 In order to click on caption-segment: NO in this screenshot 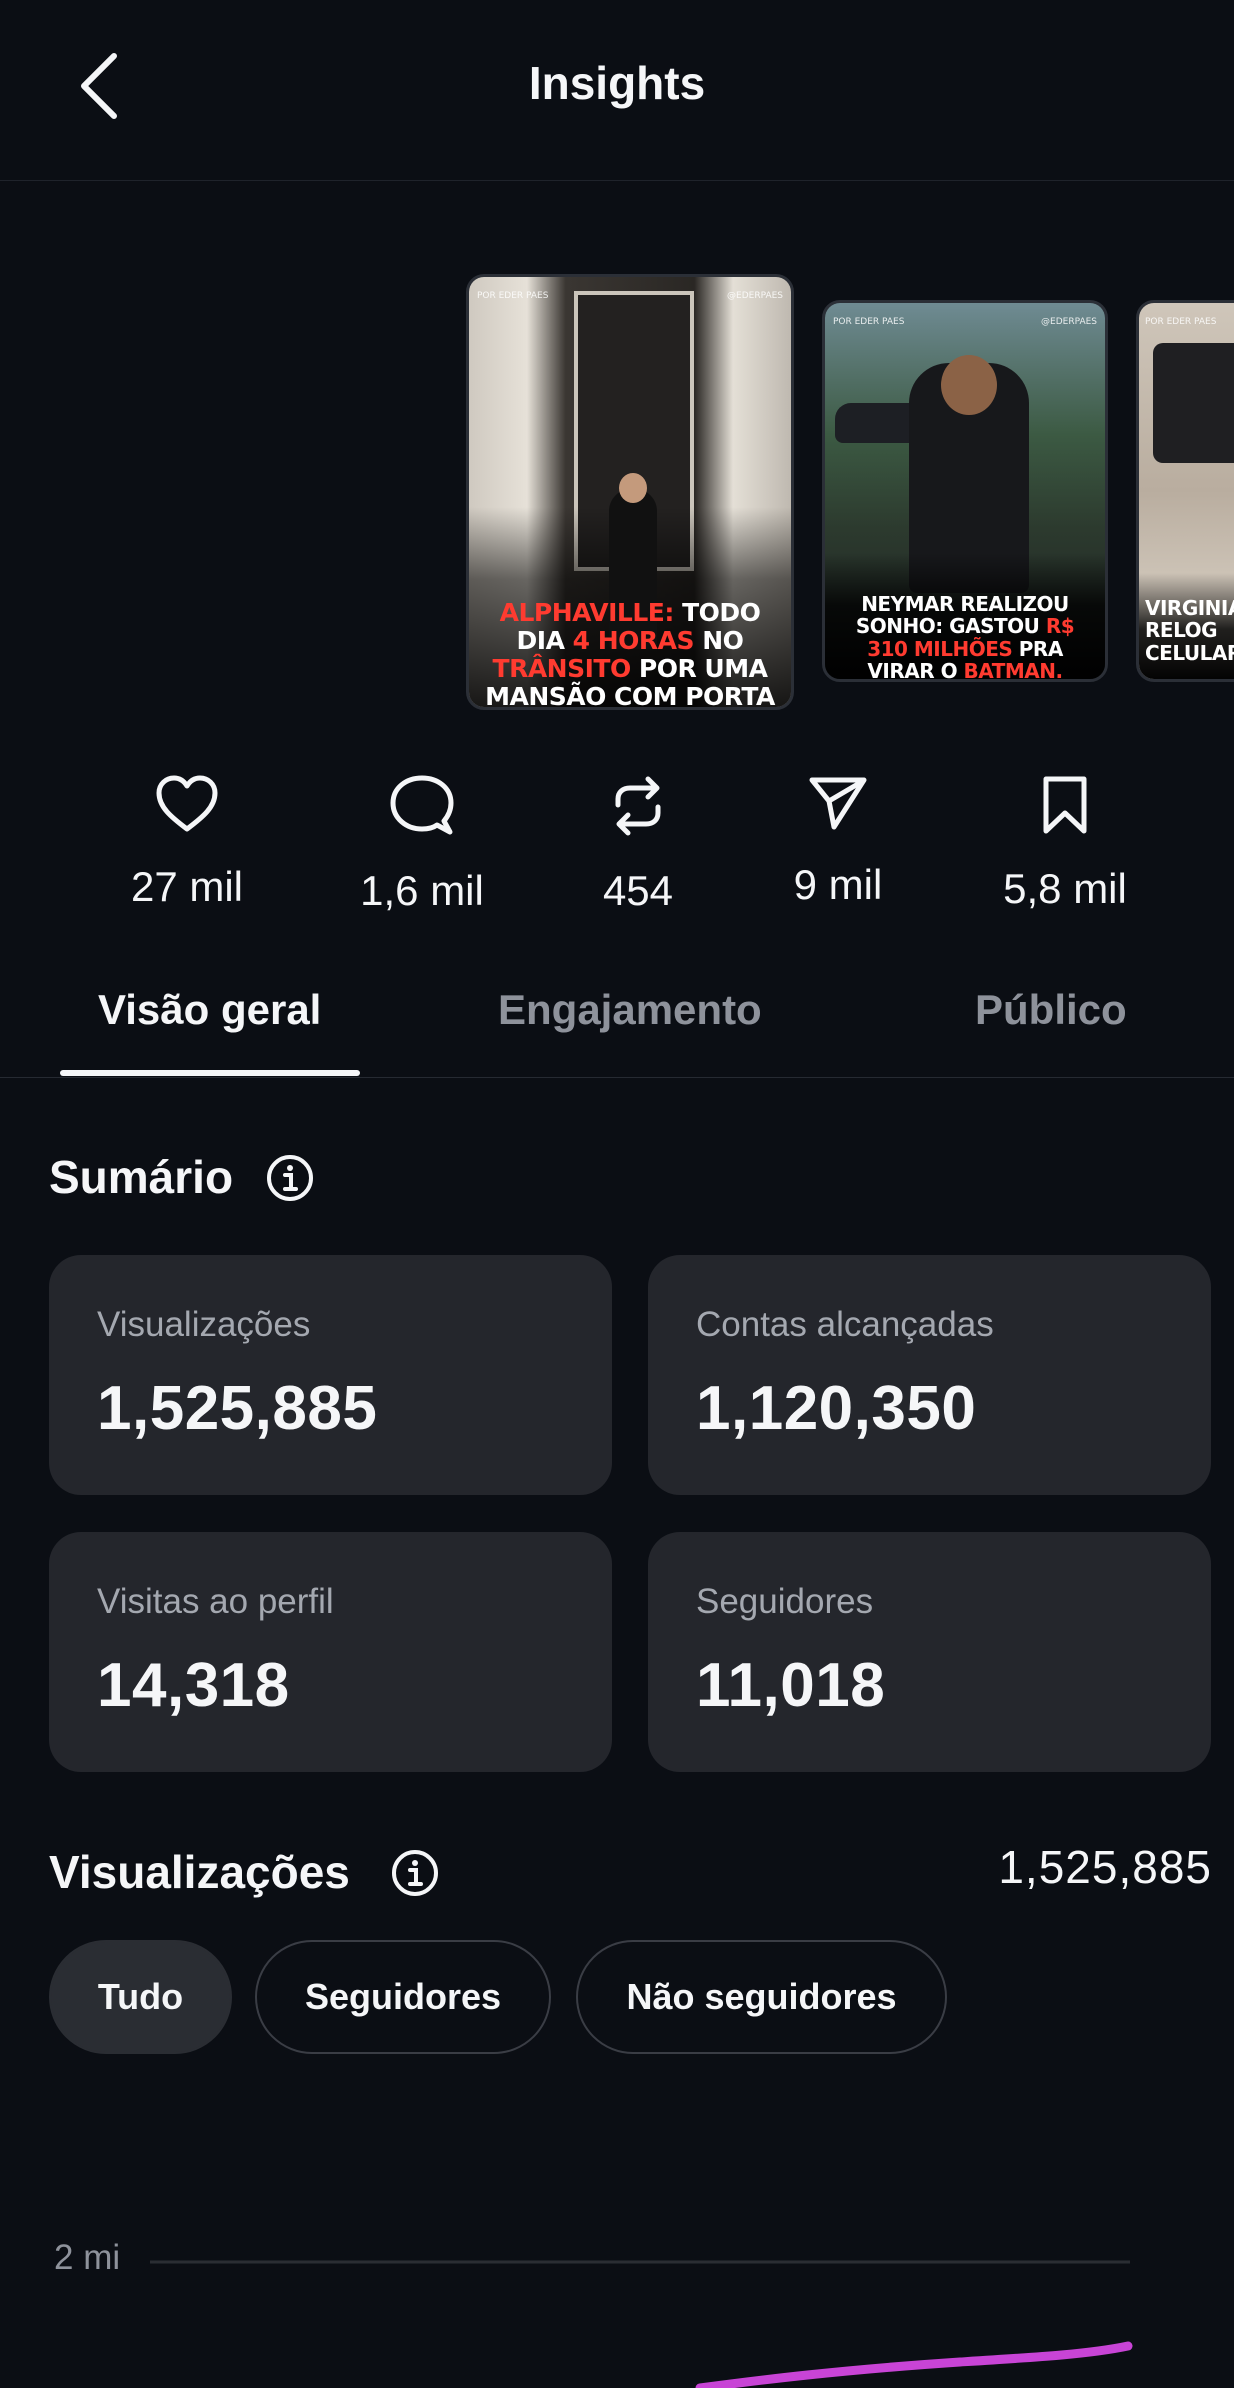, I will do `click(719, 640)`.